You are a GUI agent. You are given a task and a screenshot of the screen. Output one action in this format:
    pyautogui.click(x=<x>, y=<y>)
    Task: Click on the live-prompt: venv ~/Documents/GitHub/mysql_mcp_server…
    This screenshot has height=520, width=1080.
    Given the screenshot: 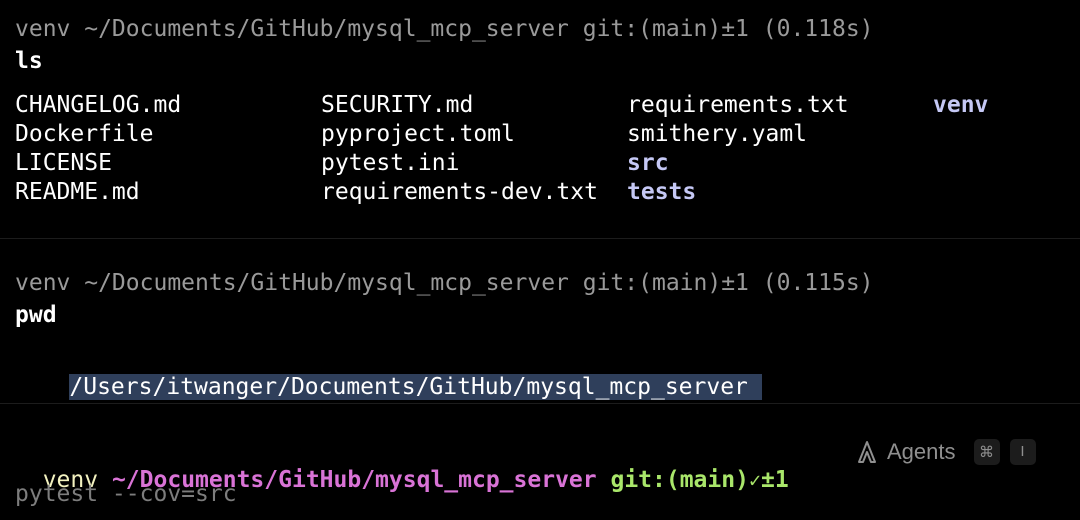 What is the action you would take?
    pyautogui.click(x=402, y=465)
    